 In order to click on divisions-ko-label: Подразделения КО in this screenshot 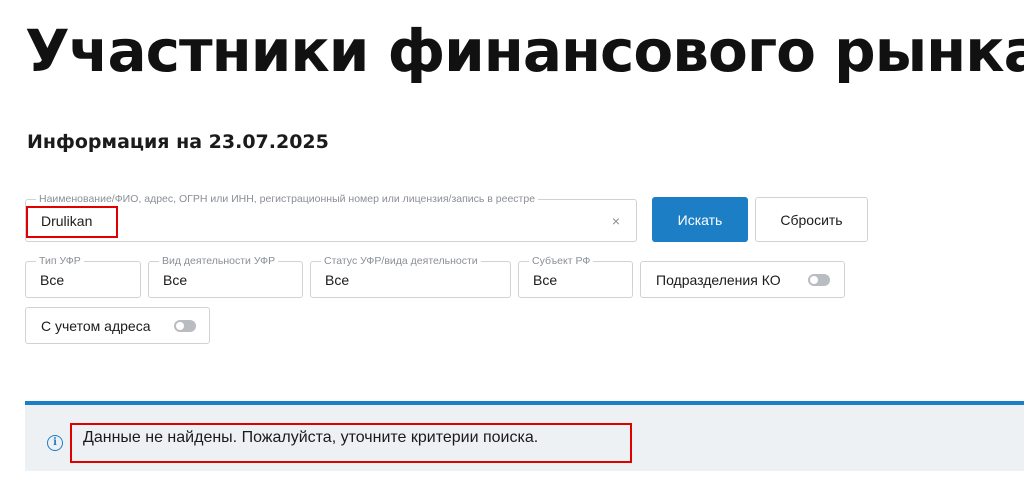, I will do `click(718, 279)`.